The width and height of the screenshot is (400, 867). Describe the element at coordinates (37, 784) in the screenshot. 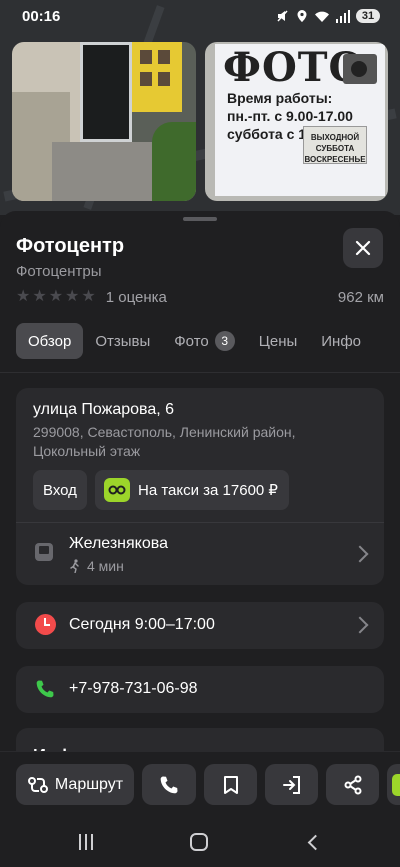

I see `route-icon` at that location.